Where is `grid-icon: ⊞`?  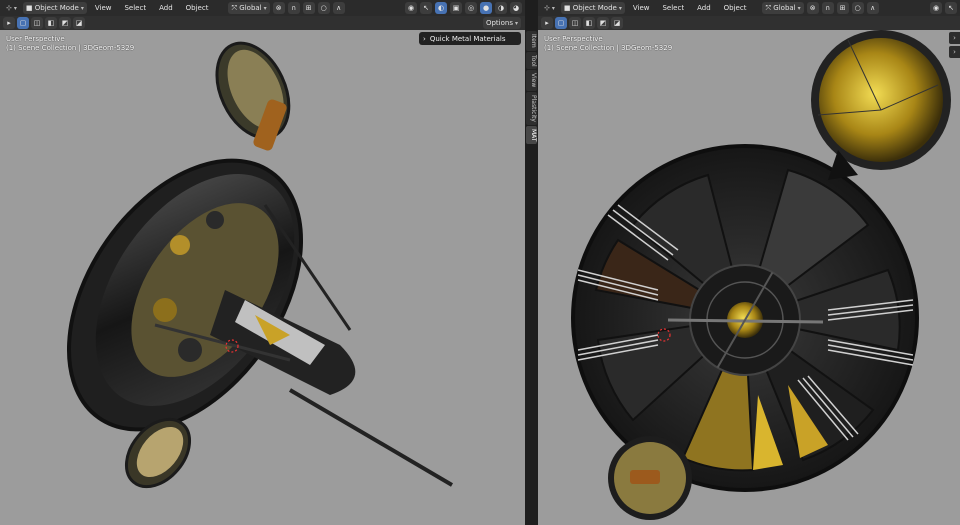
grid-icon: ⊞ is located at coordinates (842, 8).